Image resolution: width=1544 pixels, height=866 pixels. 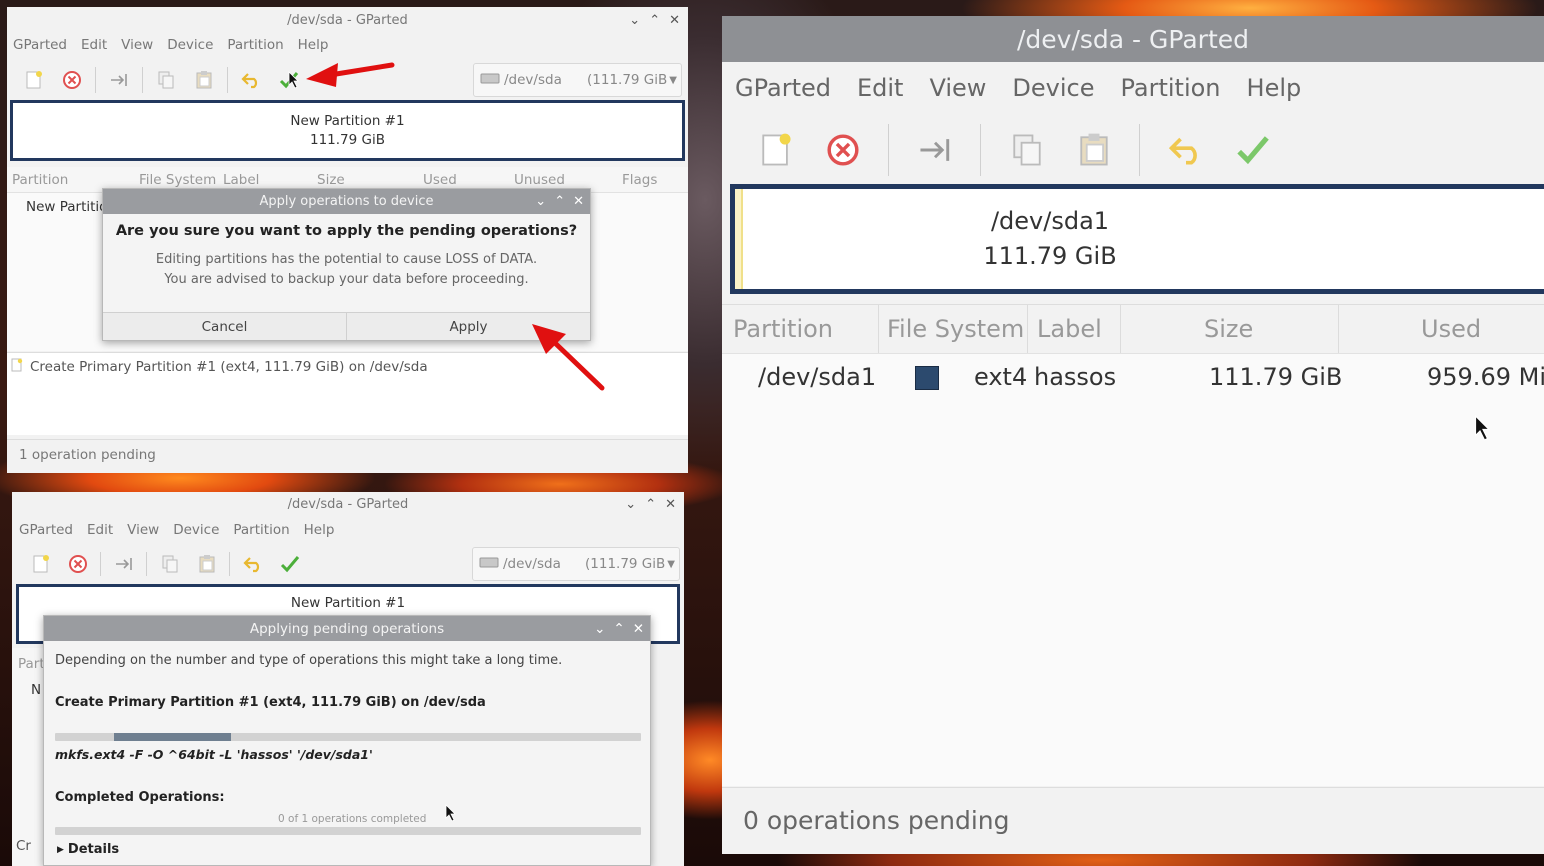 What do you see at coordinates (468, 326) in the screenshot?
I see `apply-button: Apply` at bounding box center [468, 326].